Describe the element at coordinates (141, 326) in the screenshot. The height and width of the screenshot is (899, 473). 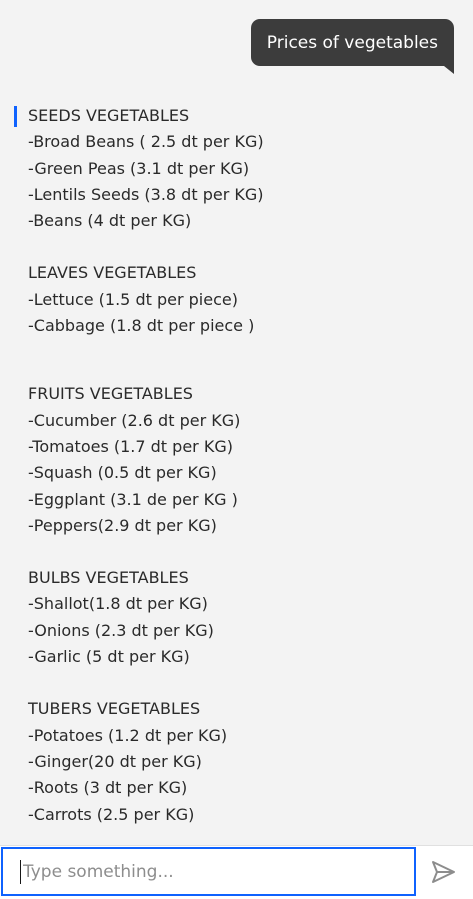
I see `list-item: -Cabbage (1.8 dt per piece )` at that location.